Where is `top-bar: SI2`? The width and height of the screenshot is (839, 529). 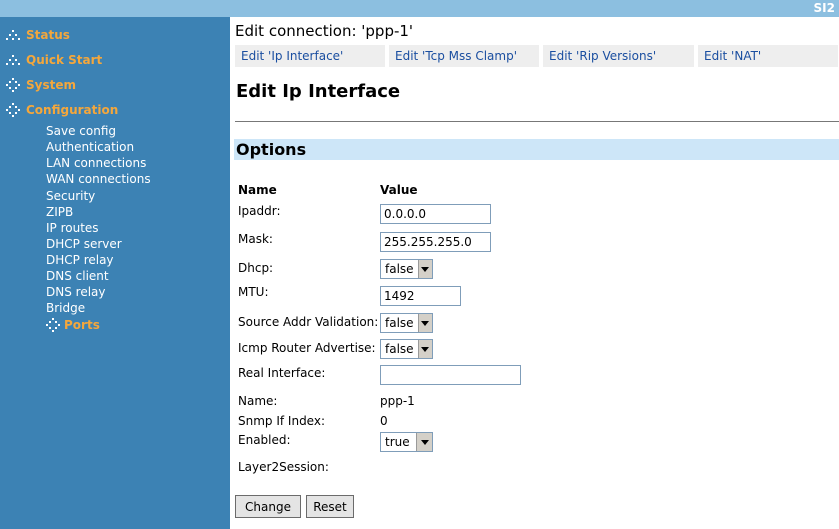 top-bar: SI2 is located at coordinates (419, 8).